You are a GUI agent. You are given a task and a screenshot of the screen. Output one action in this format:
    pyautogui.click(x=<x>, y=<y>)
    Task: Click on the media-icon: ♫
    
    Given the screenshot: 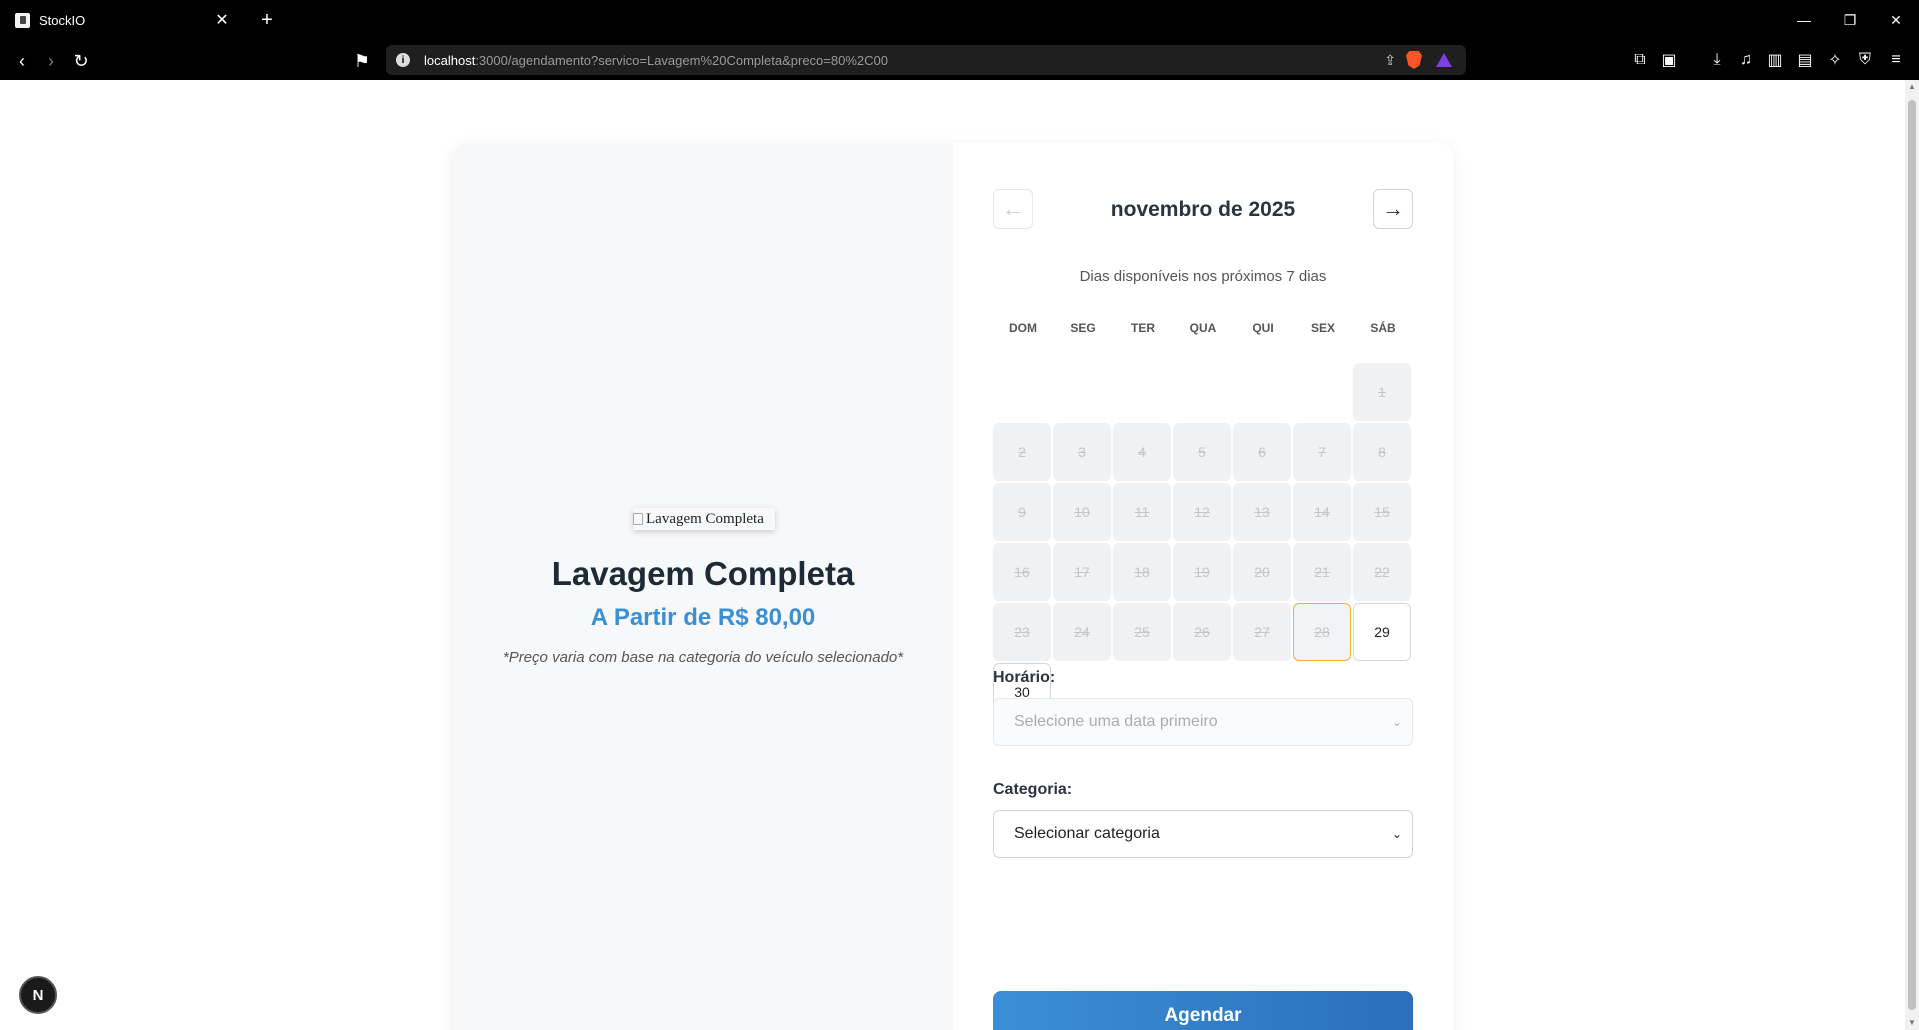 What is the action you would take?
    pyautogui.click(x=1746, y=60)
    